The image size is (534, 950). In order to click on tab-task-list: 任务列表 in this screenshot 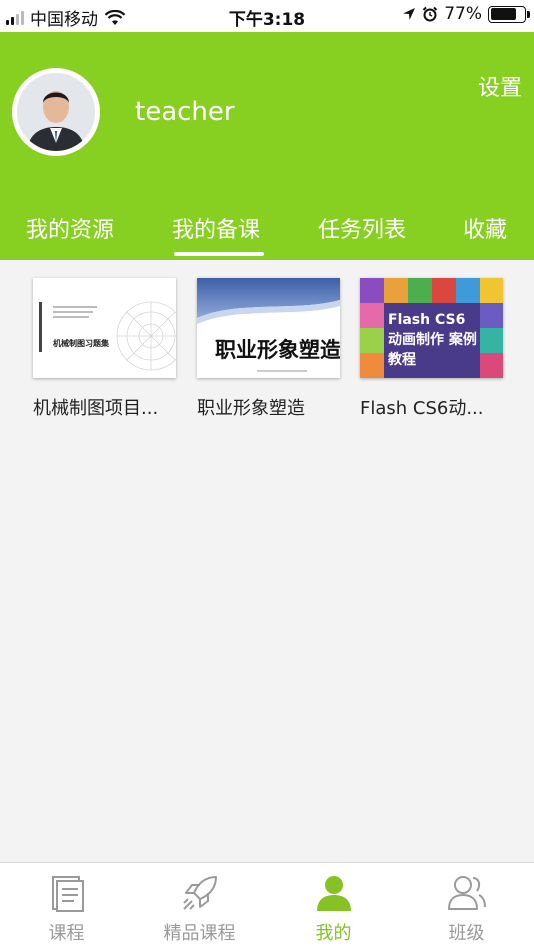, I will do `click(362, 228)`.